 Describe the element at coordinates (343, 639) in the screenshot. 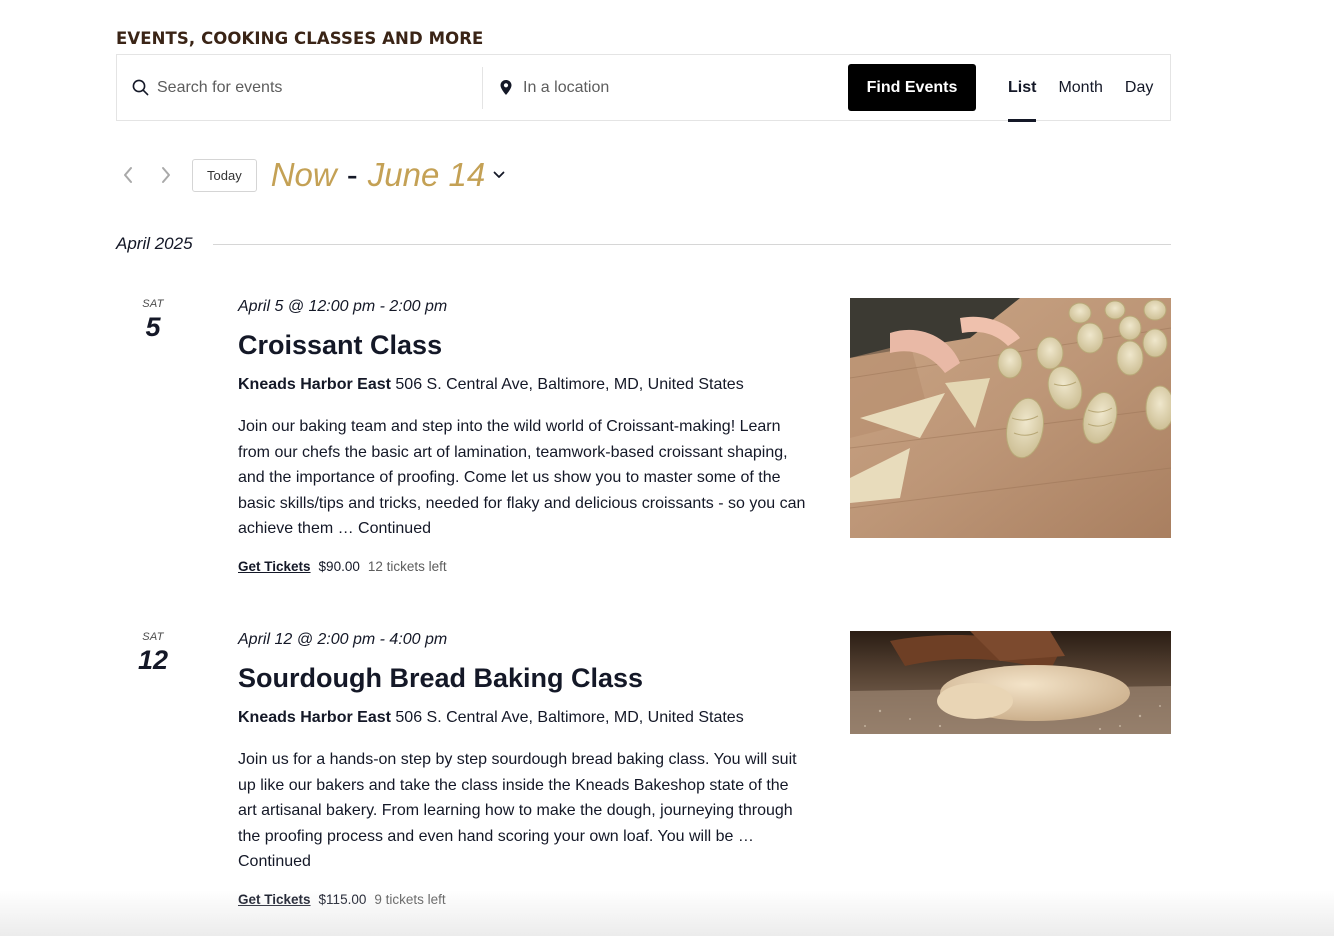

I see `event-datetime: April 12 @ 2:00 pm - 4:00 pm` at that location.